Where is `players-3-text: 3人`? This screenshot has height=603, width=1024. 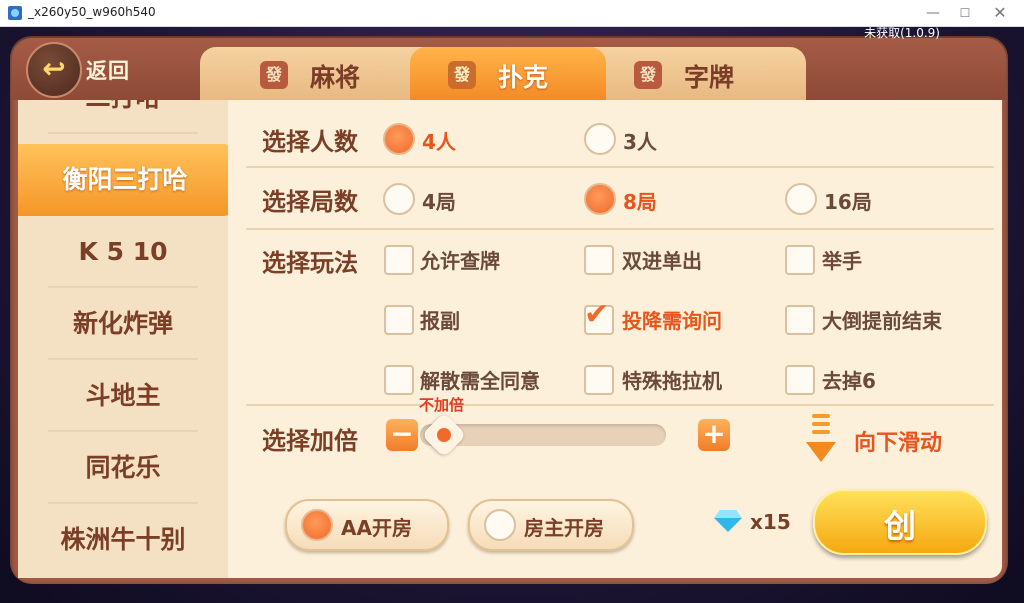
players-3-text: 3人 is located at coordinates (640, 140).